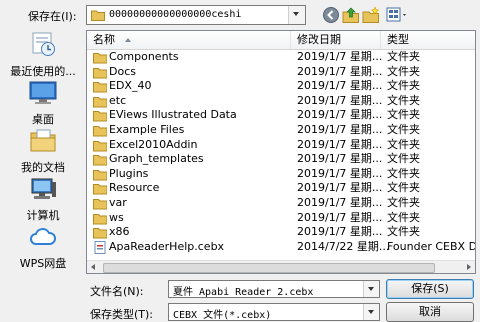  I want to click on column-type: 类型, so click(428, 40).